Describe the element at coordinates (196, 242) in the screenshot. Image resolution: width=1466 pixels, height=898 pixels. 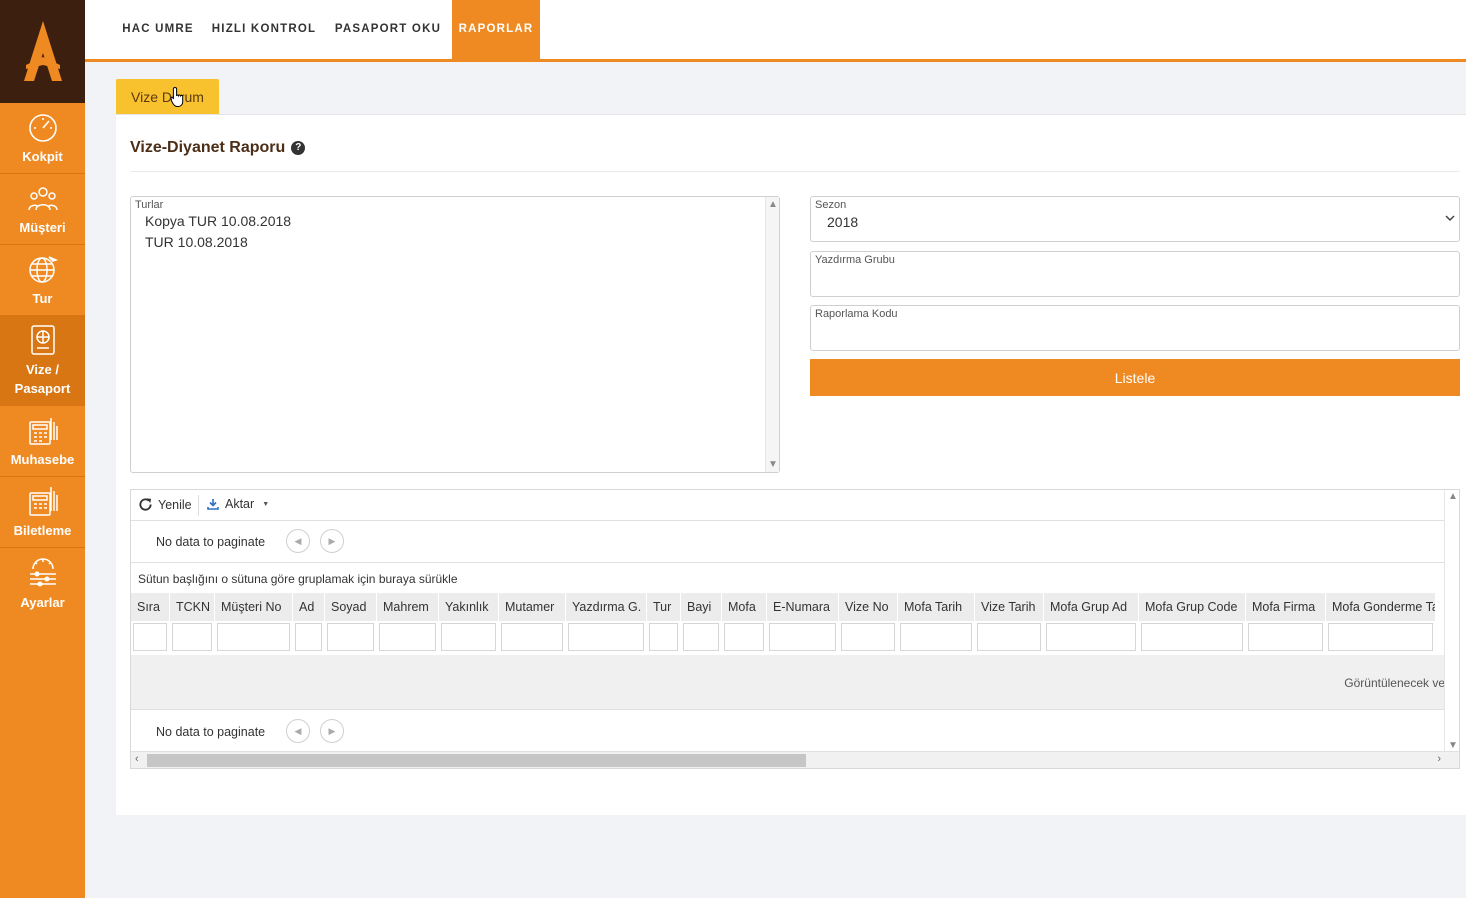
I see `turlar-option: TUR 10.08.2018` at that location.